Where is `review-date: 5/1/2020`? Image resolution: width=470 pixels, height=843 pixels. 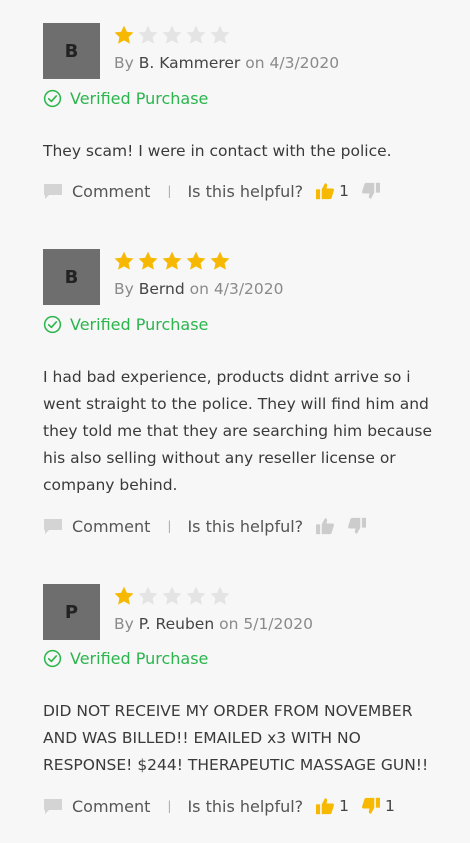 review-date: 5/1/2020 is located at coordinates (278, 624).